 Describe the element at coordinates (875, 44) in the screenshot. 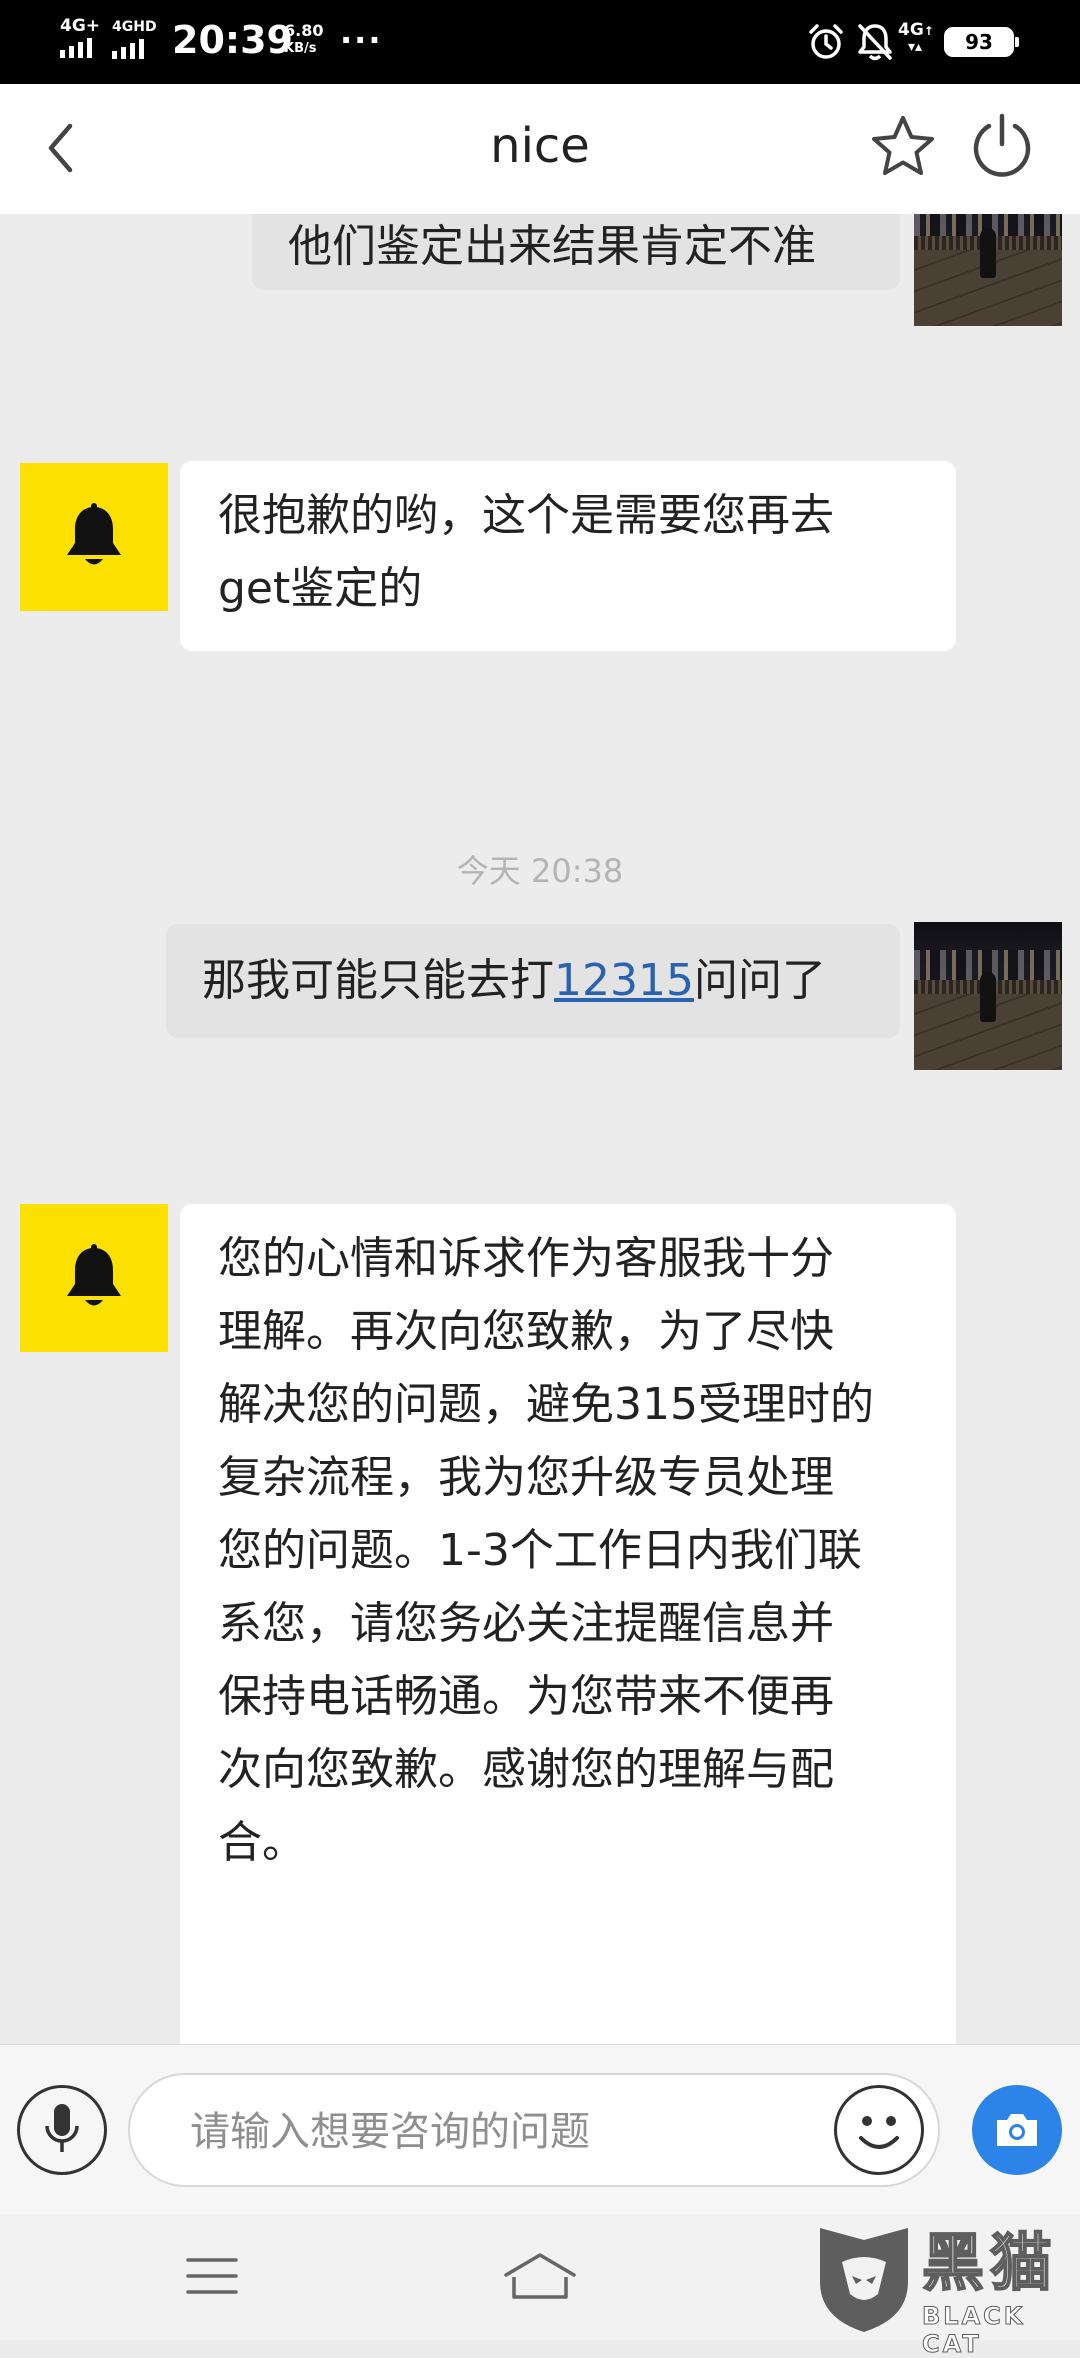

I see `mute-notifications-icon` at that location.